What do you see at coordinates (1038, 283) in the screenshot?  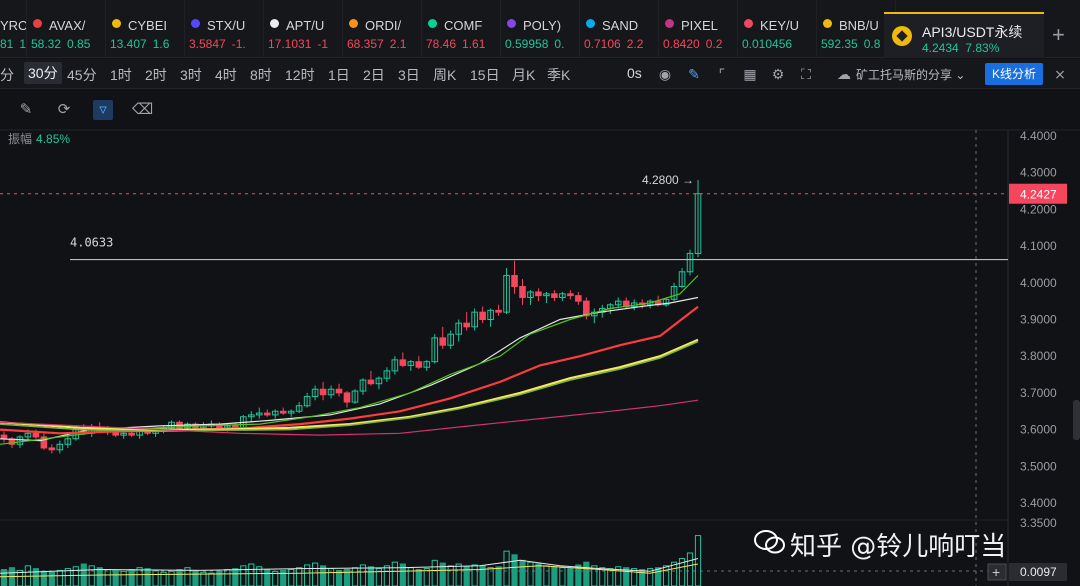 I see `y-tick-label: 4.0000` at bounding box center [1038, 283].